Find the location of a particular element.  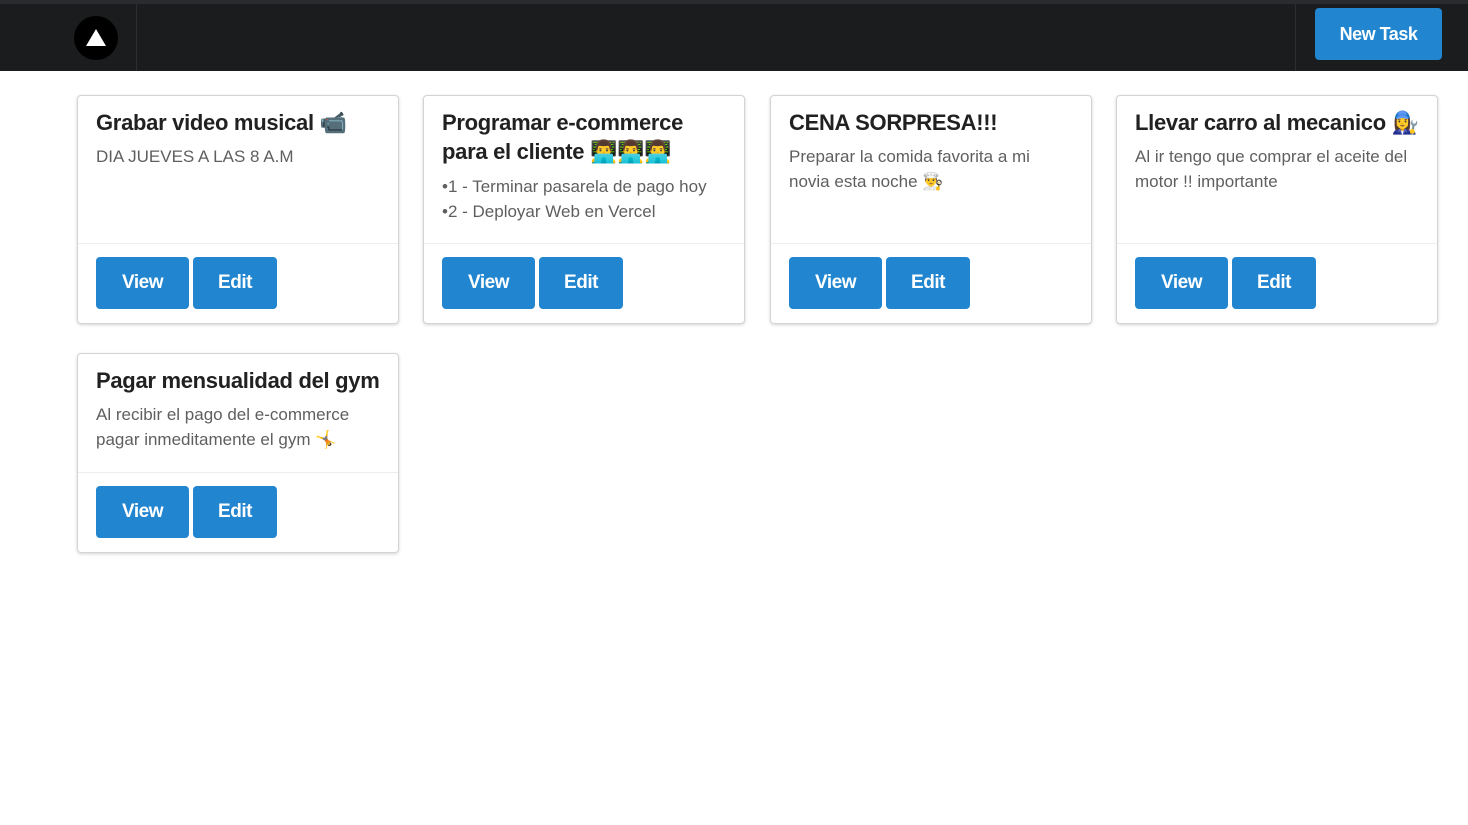

logo-menu-item is located at coordinates (68, 37).